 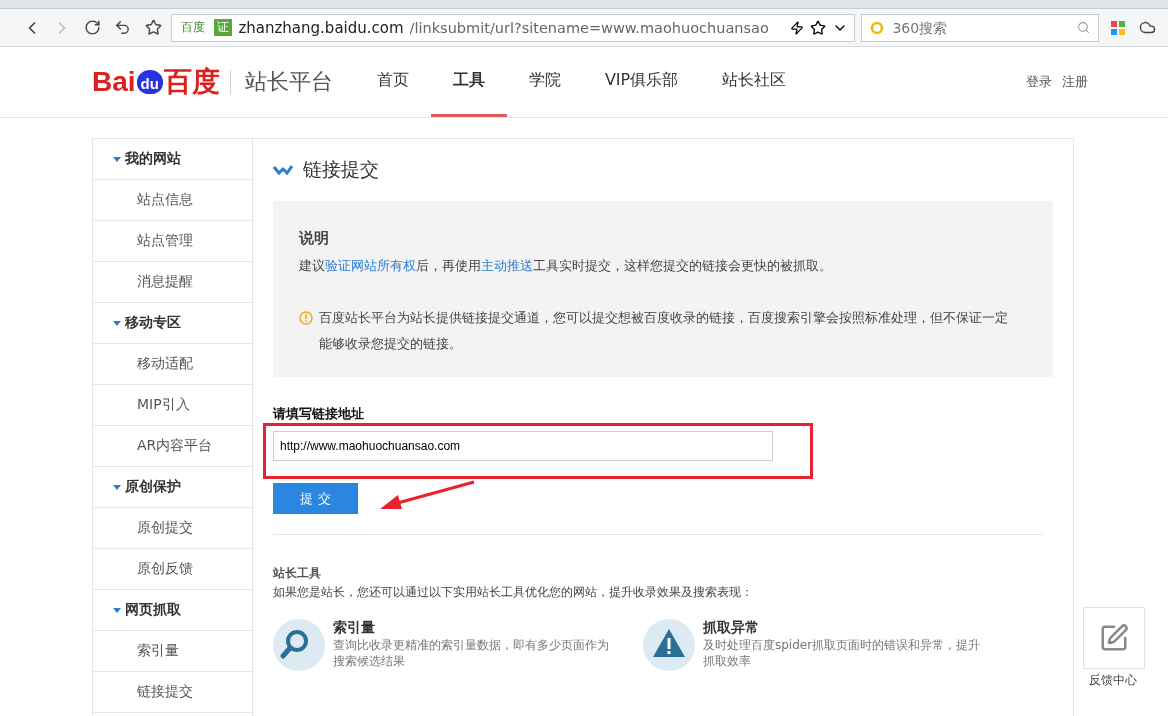 I want to click on sidebar-item: AR内容平台, so click(x=172, y=446).